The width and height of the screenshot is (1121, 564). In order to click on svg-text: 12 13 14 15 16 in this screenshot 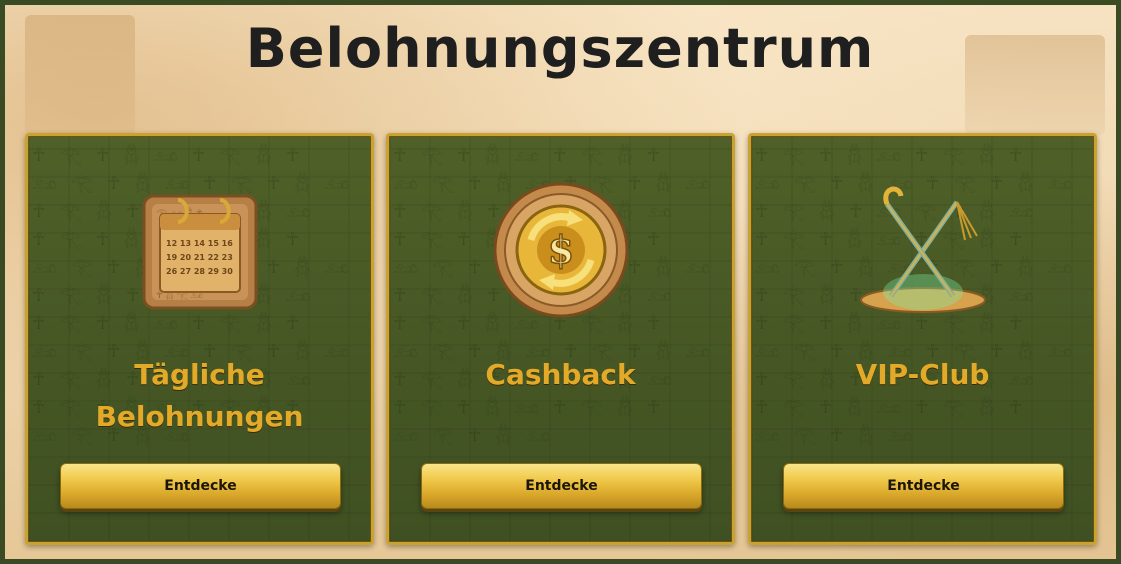, I will do `click(199, 243)`.